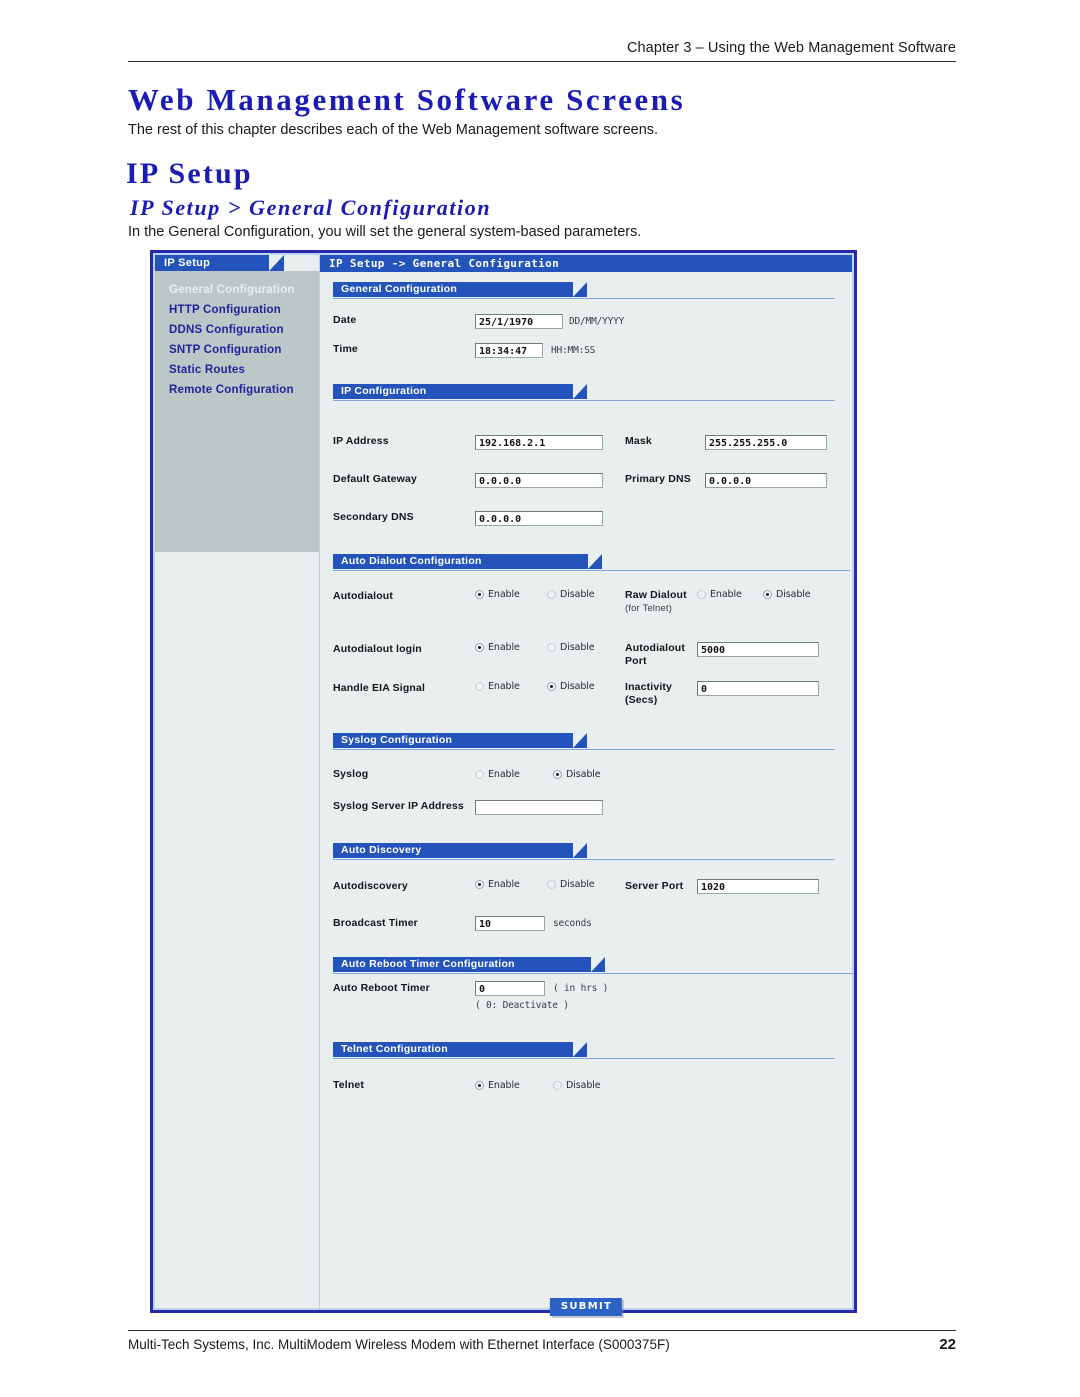  What do you see at coordinates (656, 595) in the screenshot?
I see `raw-dialout-label: Raw Dialout` at bounding box center [656, 595].